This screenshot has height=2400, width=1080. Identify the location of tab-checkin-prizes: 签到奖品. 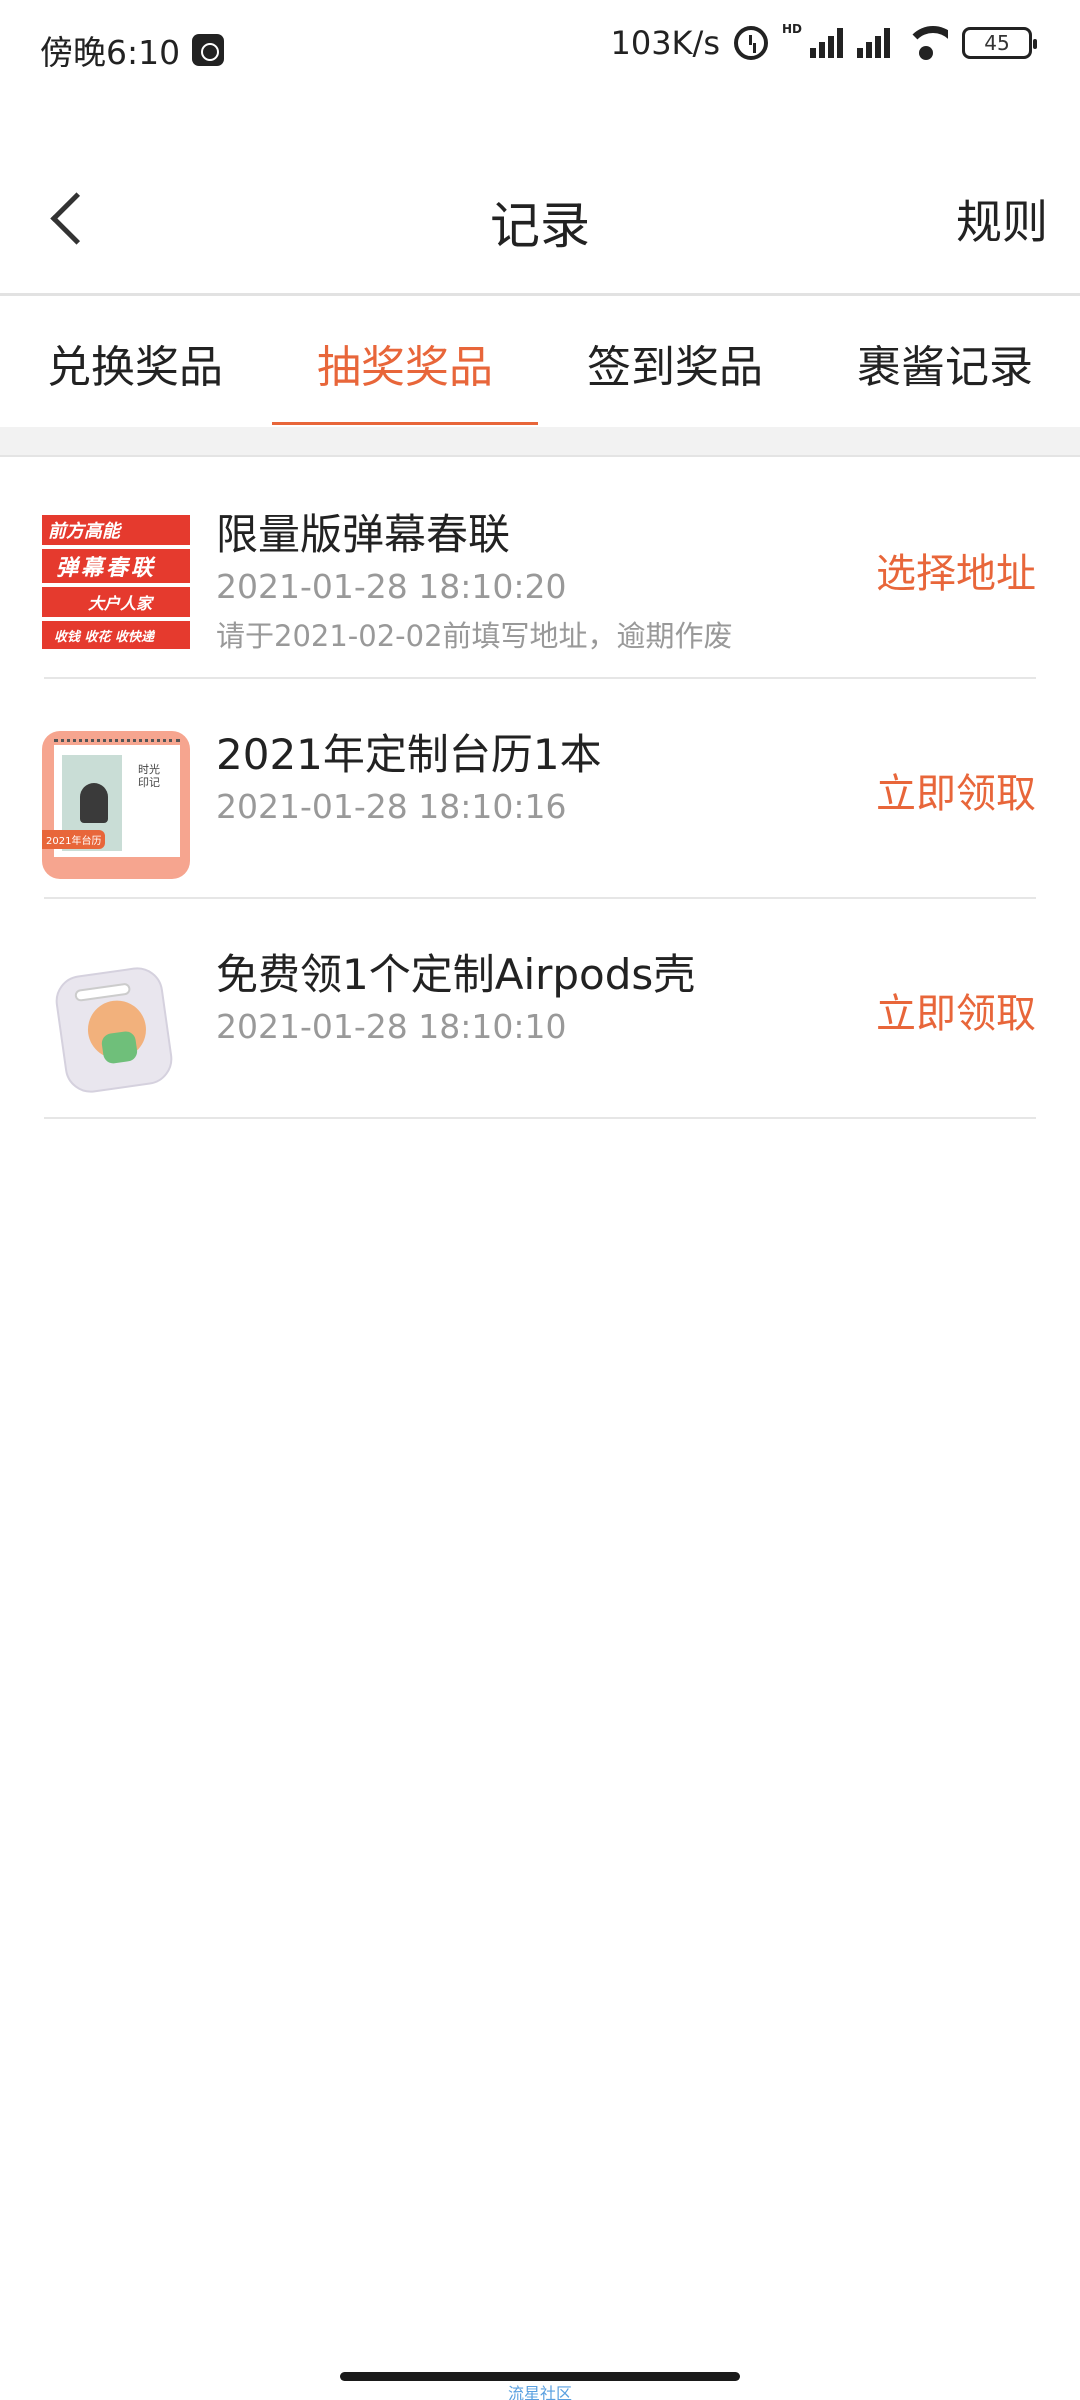
(675, 363).